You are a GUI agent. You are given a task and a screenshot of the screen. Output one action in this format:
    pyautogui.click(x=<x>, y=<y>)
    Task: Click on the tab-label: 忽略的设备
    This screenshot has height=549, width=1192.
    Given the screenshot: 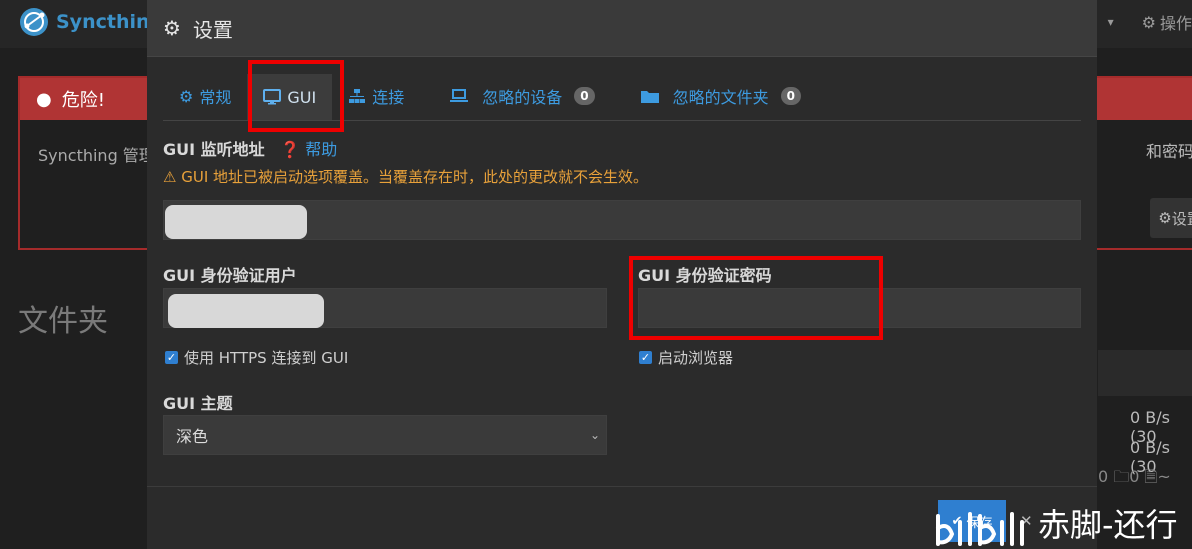 What is the action you would take?
    pyautogui.click(x=522, y=97)
    